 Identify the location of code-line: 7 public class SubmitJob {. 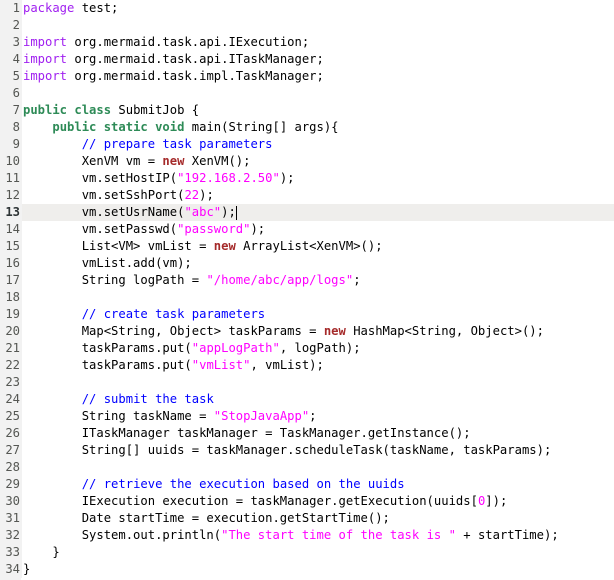
(307, 110).